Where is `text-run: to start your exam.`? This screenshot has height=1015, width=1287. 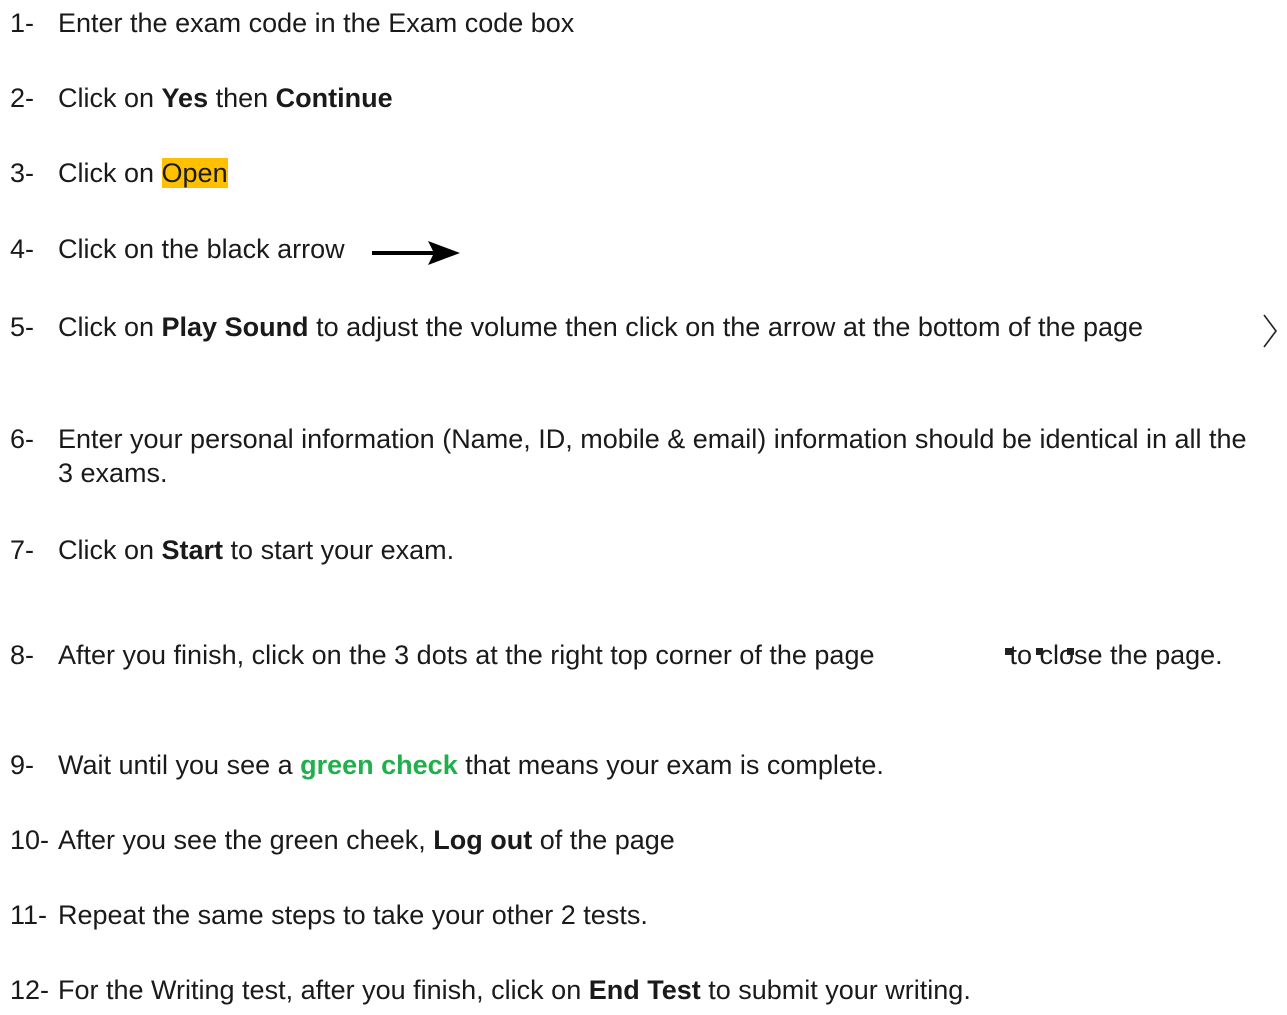
text-run: to start your exam. is located at coordinates (339, 550).